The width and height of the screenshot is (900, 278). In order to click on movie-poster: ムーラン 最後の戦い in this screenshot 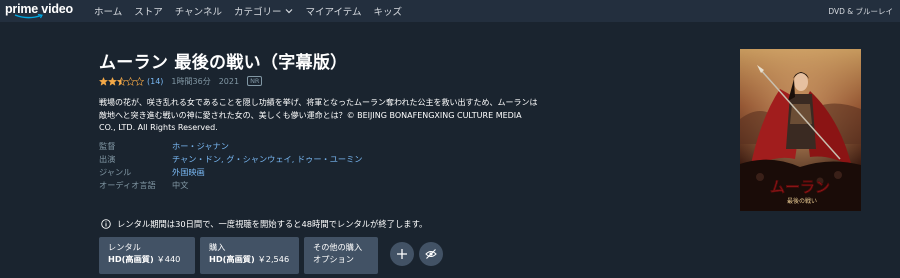, I will do `click(800, 130)`.